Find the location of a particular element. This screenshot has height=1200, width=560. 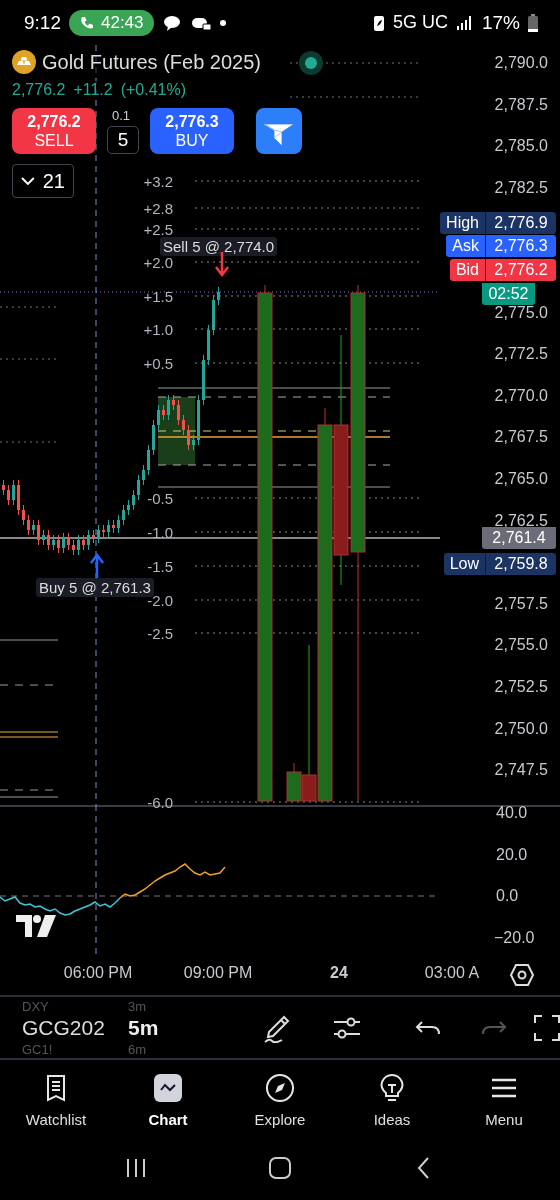

price-axis-label: 2,772.5 is located at coordinates (521, 354).